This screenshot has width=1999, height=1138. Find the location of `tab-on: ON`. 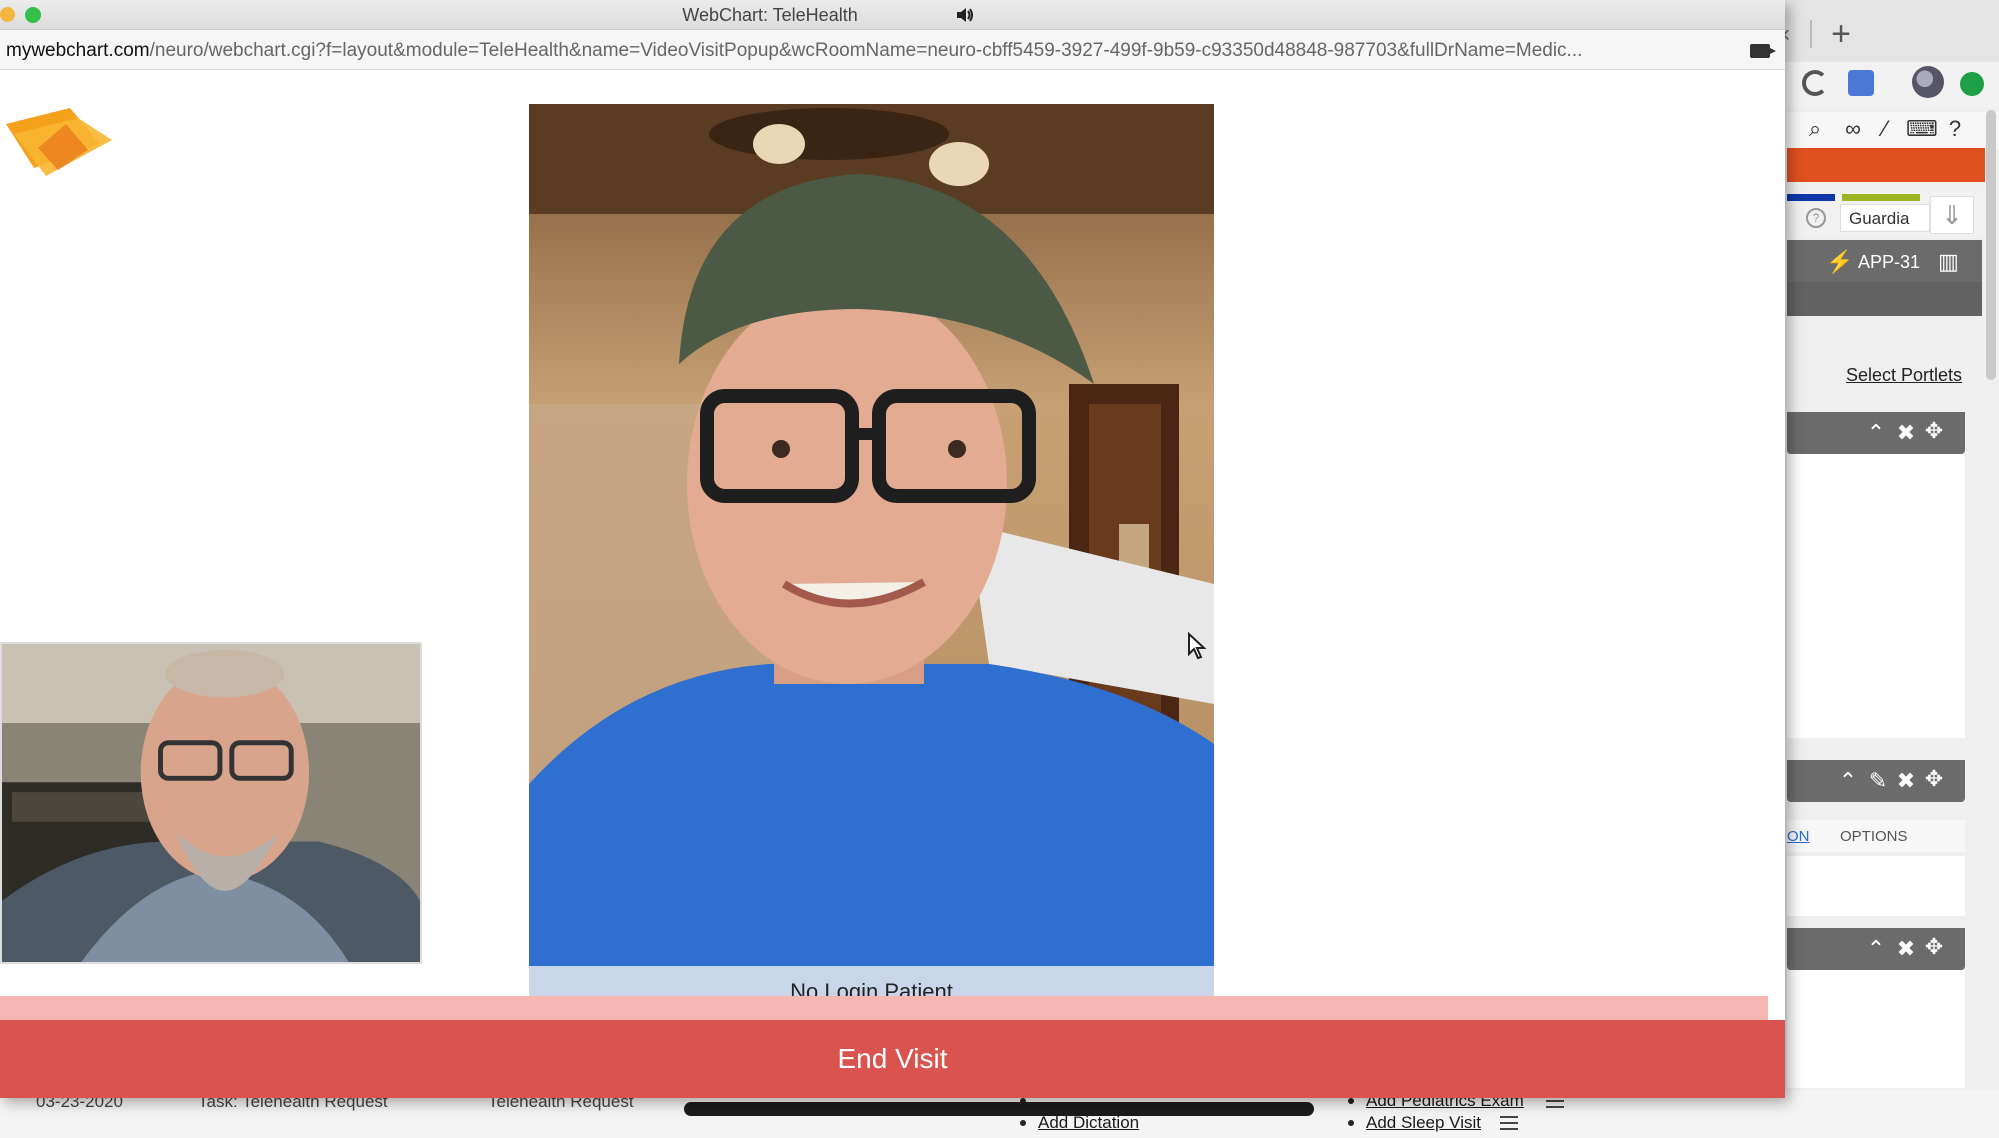

tab-on: ON is located at coordinates (1802, 837).